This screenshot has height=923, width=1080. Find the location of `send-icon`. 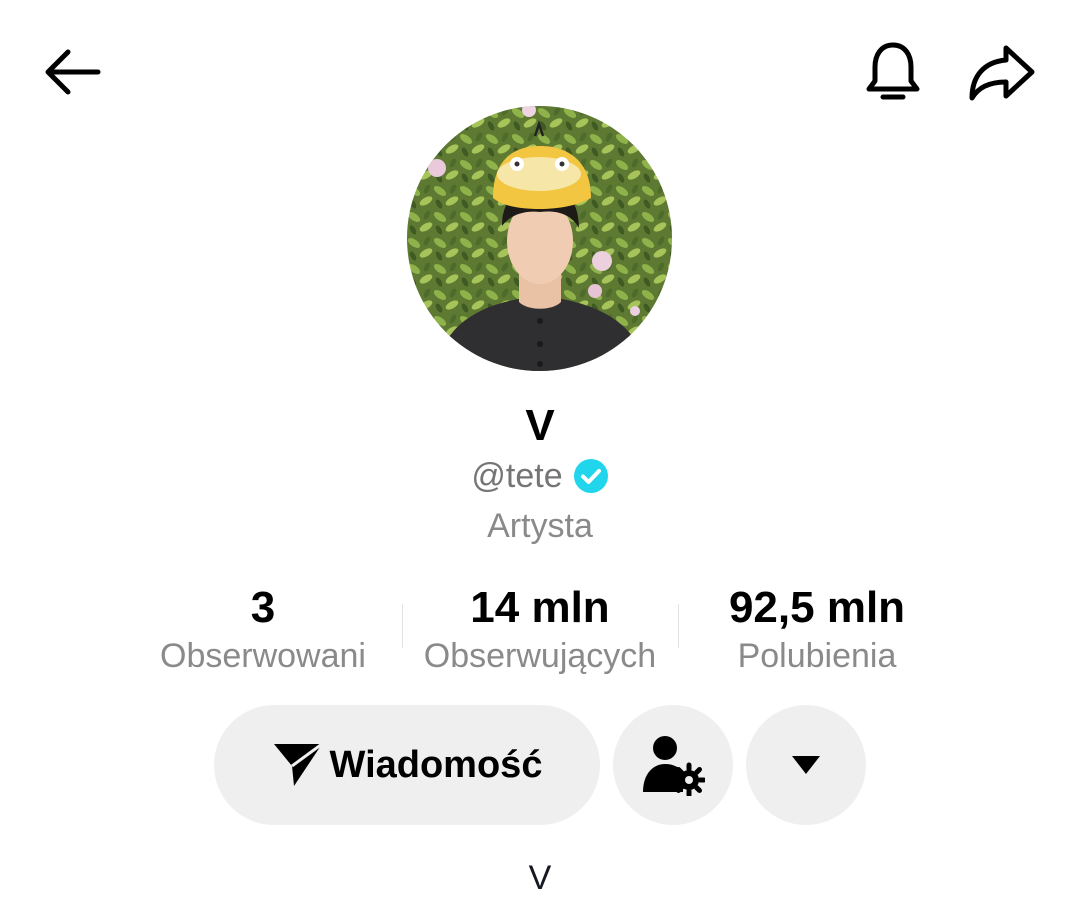

send-icon is located at coordinates (298, 764).